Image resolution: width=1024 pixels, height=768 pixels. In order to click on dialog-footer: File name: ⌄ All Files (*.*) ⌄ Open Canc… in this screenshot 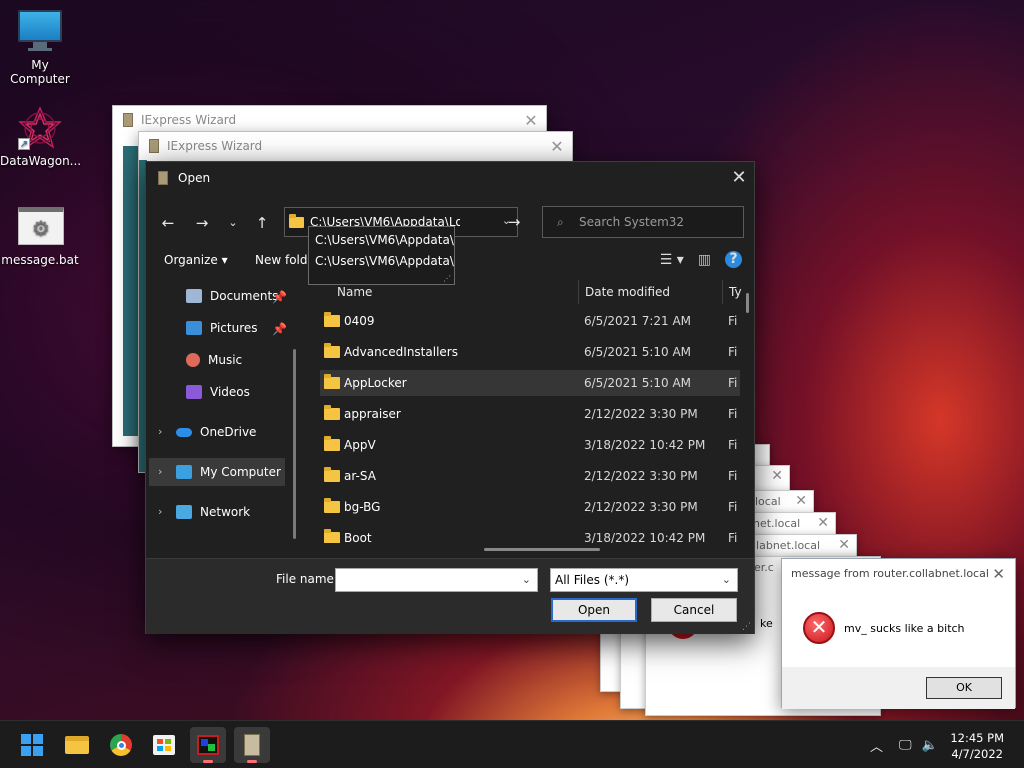, I will do `click(450, 596)`.